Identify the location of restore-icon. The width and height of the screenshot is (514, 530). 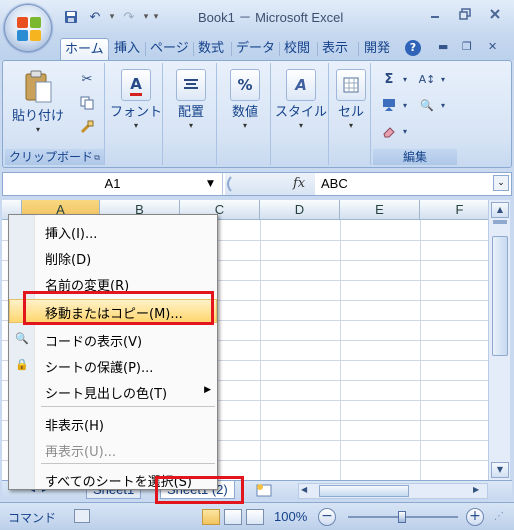
(465, 14).